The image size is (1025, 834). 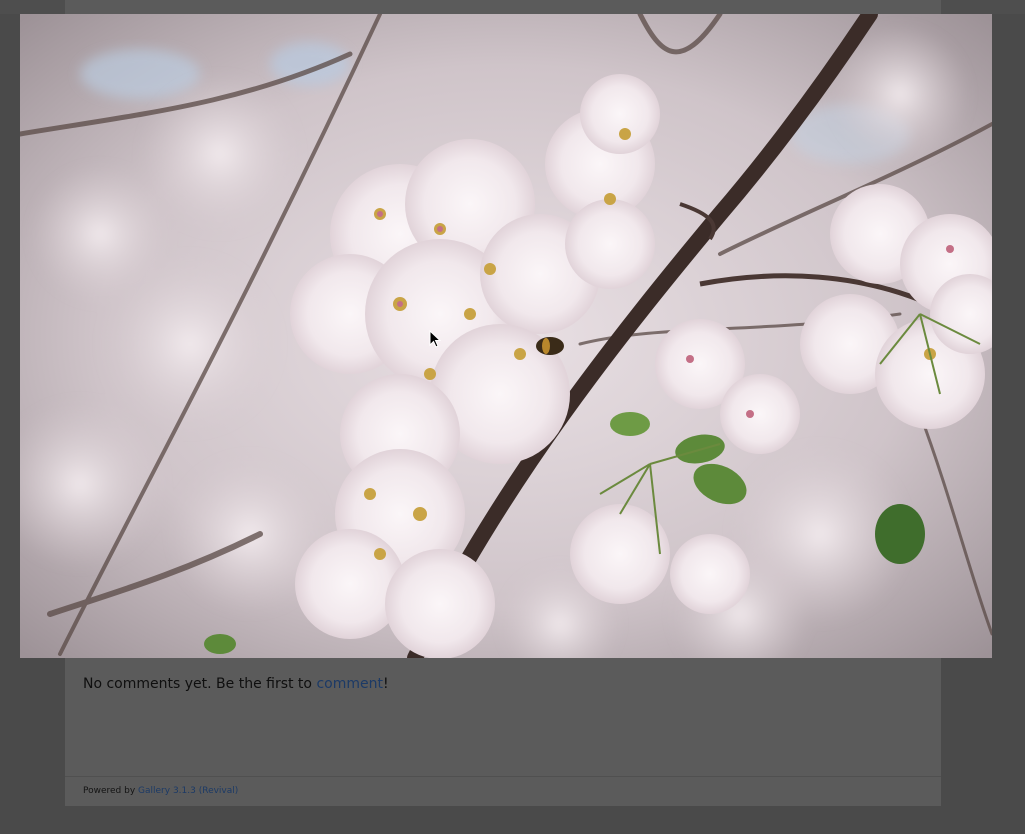 I want to click on mouse-pointer-icon, so click(x=435, y=339).